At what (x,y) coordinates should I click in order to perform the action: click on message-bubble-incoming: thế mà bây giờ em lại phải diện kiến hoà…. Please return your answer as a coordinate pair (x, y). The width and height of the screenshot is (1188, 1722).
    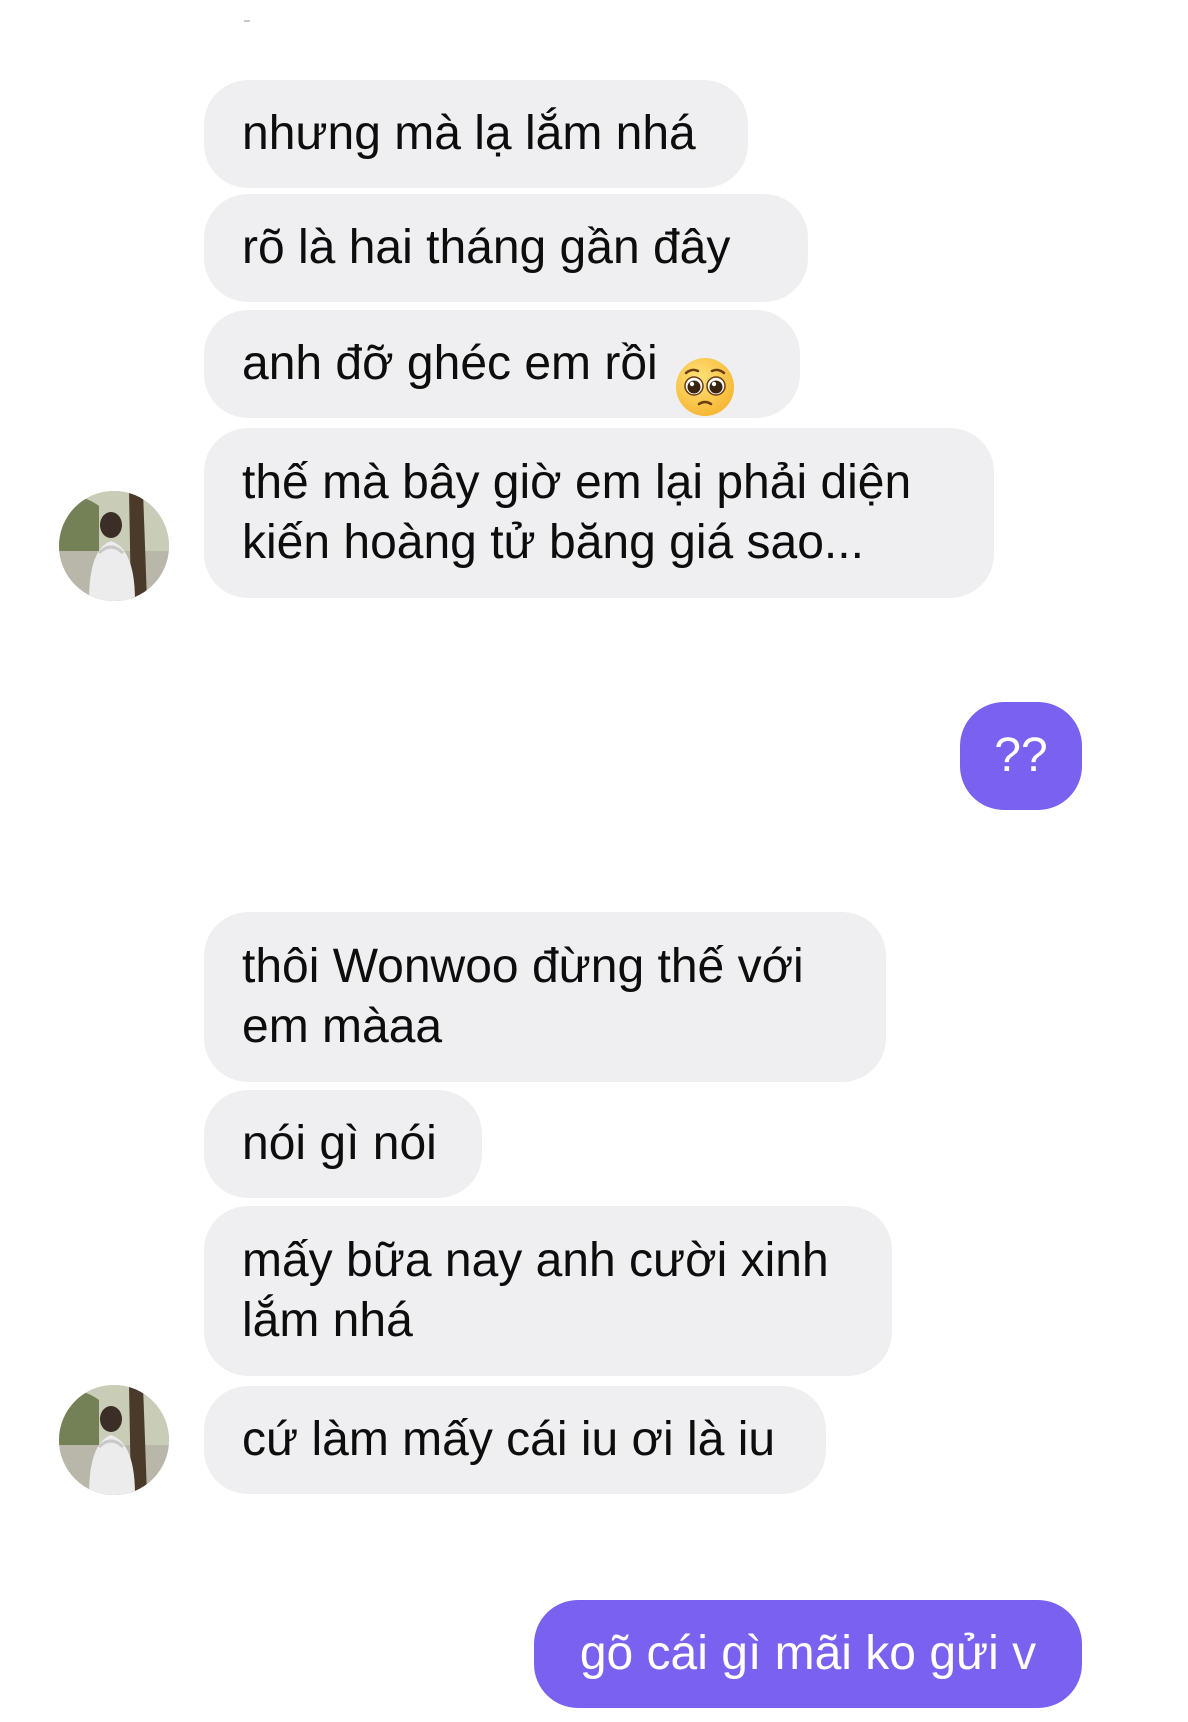
    Looking at the image, I should click on (599, 513).